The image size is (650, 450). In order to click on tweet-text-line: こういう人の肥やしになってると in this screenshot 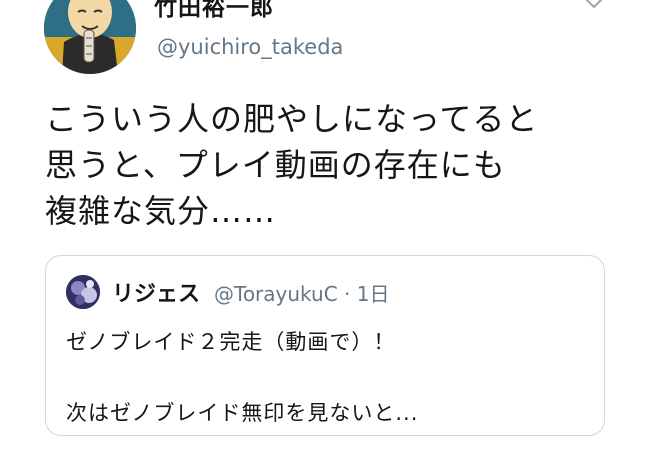, I will do `click(292, 119)`.